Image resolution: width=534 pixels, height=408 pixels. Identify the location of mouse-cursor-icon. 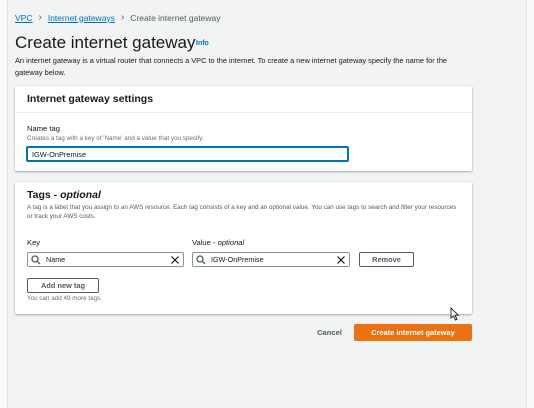
(455, 314).